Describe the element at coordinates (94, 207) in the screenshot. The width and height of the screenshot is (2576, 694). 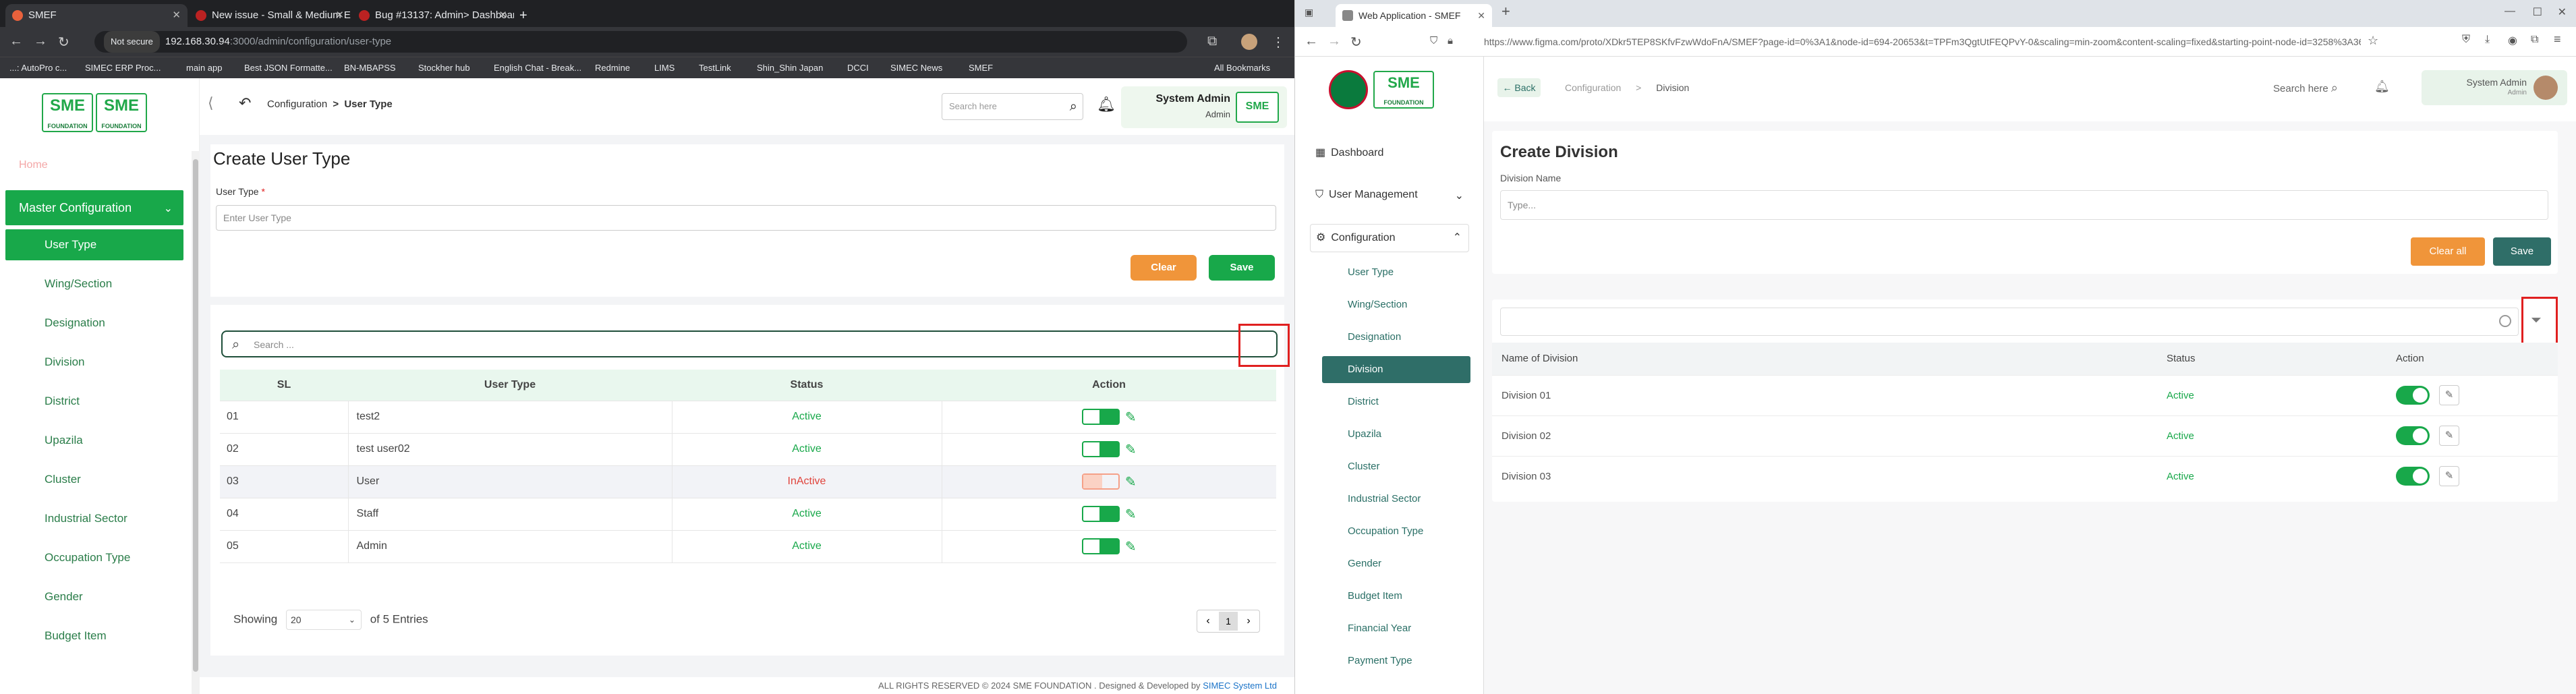
I see `master-configuration-menu: Master Configuration ⌄` at that location.